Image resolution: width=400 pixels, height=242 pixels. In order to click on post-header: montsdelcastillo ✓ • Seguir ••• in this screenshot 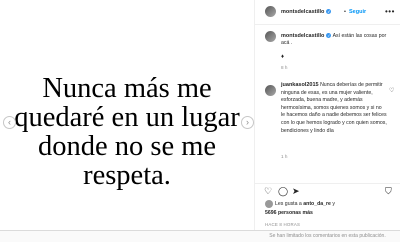, I will do `click(327, 12)`.